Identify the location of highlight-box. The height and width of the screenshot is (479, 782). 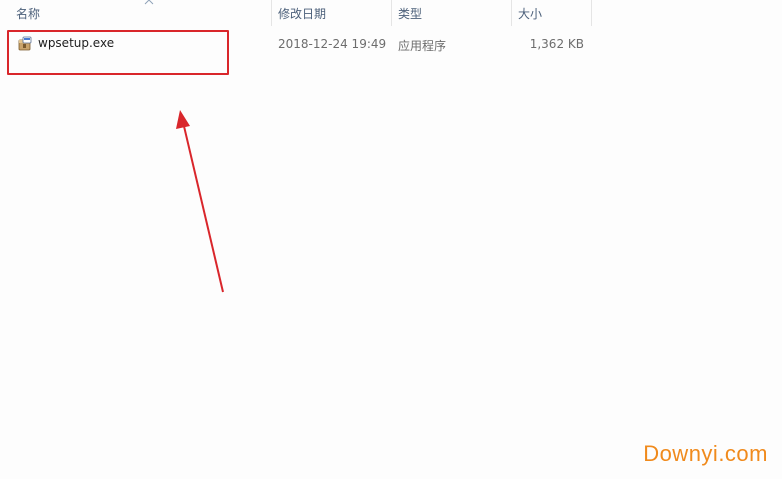
(118, 52).